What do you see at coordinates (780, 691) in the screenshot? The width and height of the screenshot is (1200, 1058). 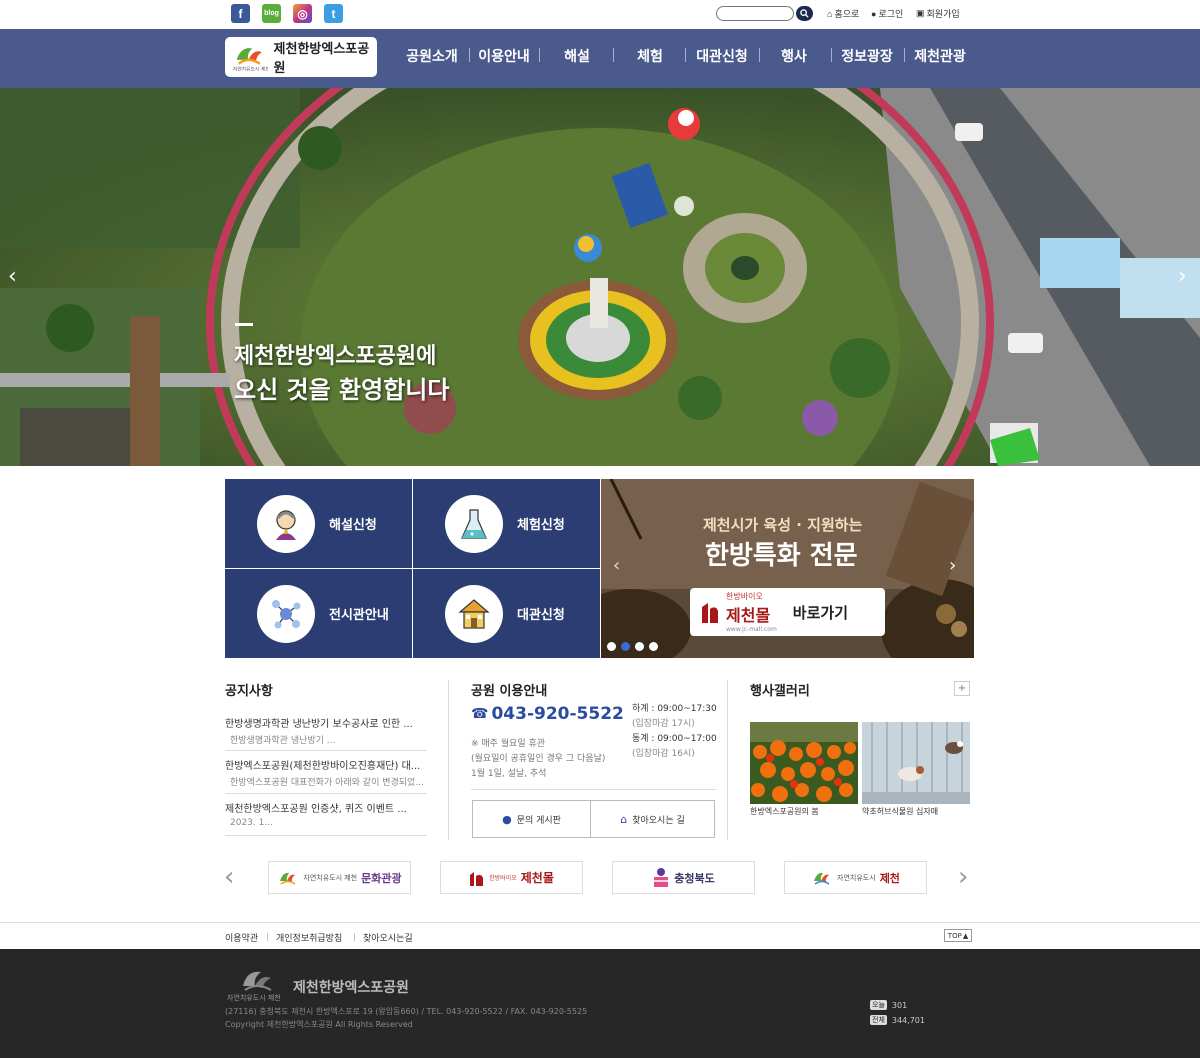 I see `gallery-title: 행사갤러리` at bounding box center [780, 691].